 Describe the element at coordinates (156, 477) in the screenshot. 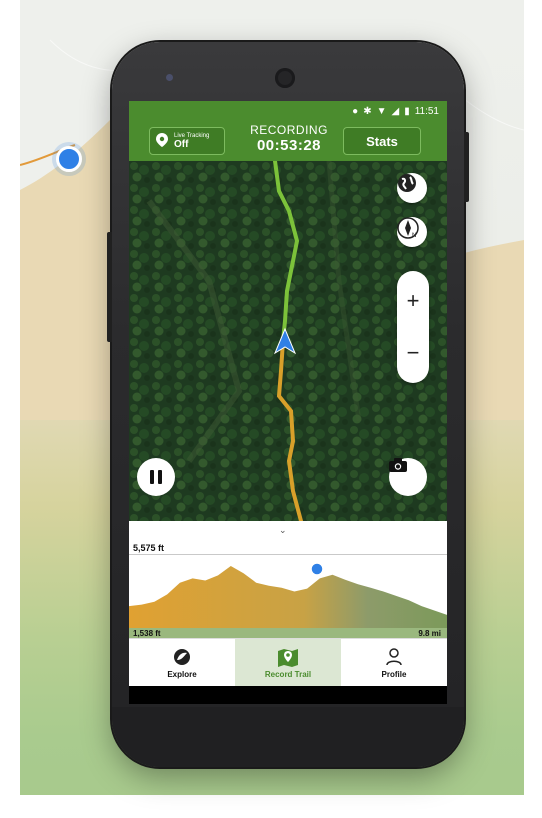

I see `pause-button` at that location.